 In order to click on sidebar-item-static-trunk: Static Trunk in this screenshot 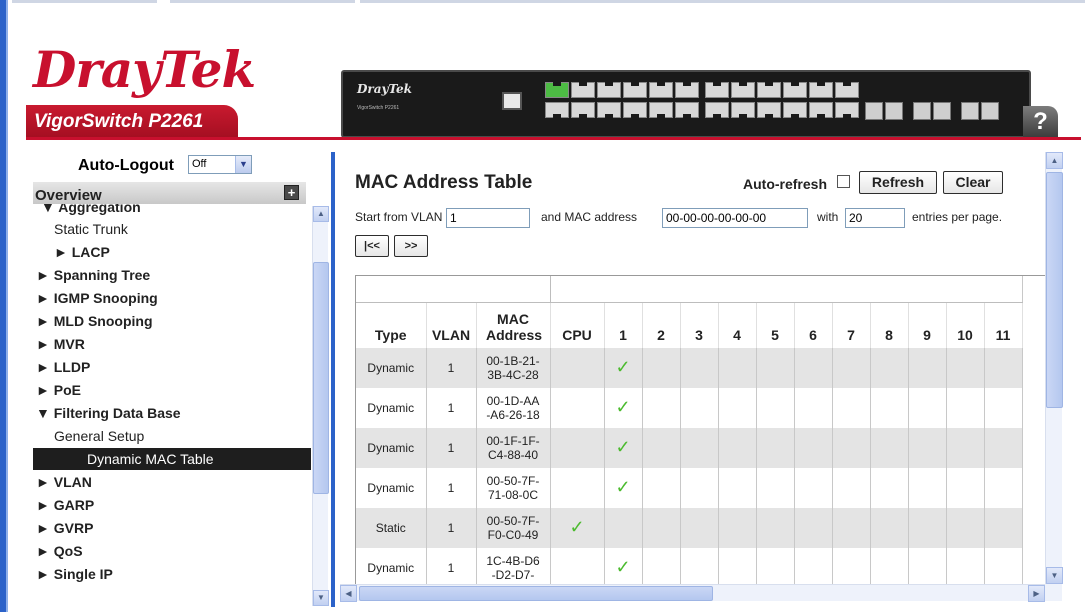, I will do `click(172, 229)`.